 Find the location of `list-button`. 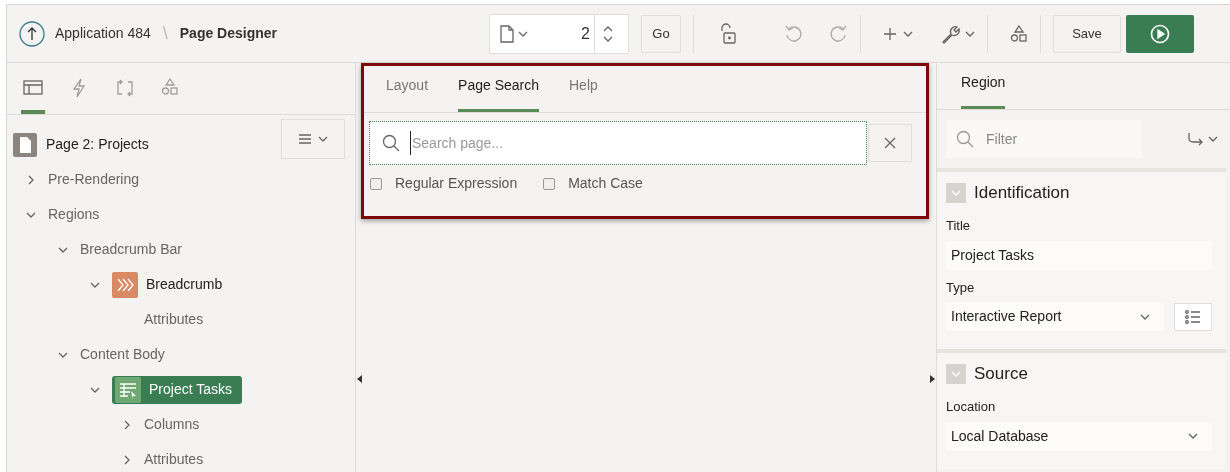

list-button is located at coordinates (1193, 316).